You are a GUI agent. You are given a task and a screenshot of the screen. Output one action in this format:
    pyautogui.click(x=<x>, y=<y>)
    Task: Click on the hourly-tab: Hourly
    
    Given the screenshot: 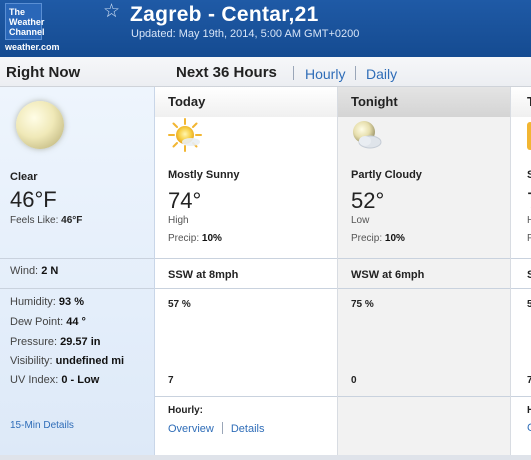 What is the action you would take?
    pyautogui.click(x=325, y=74)
    